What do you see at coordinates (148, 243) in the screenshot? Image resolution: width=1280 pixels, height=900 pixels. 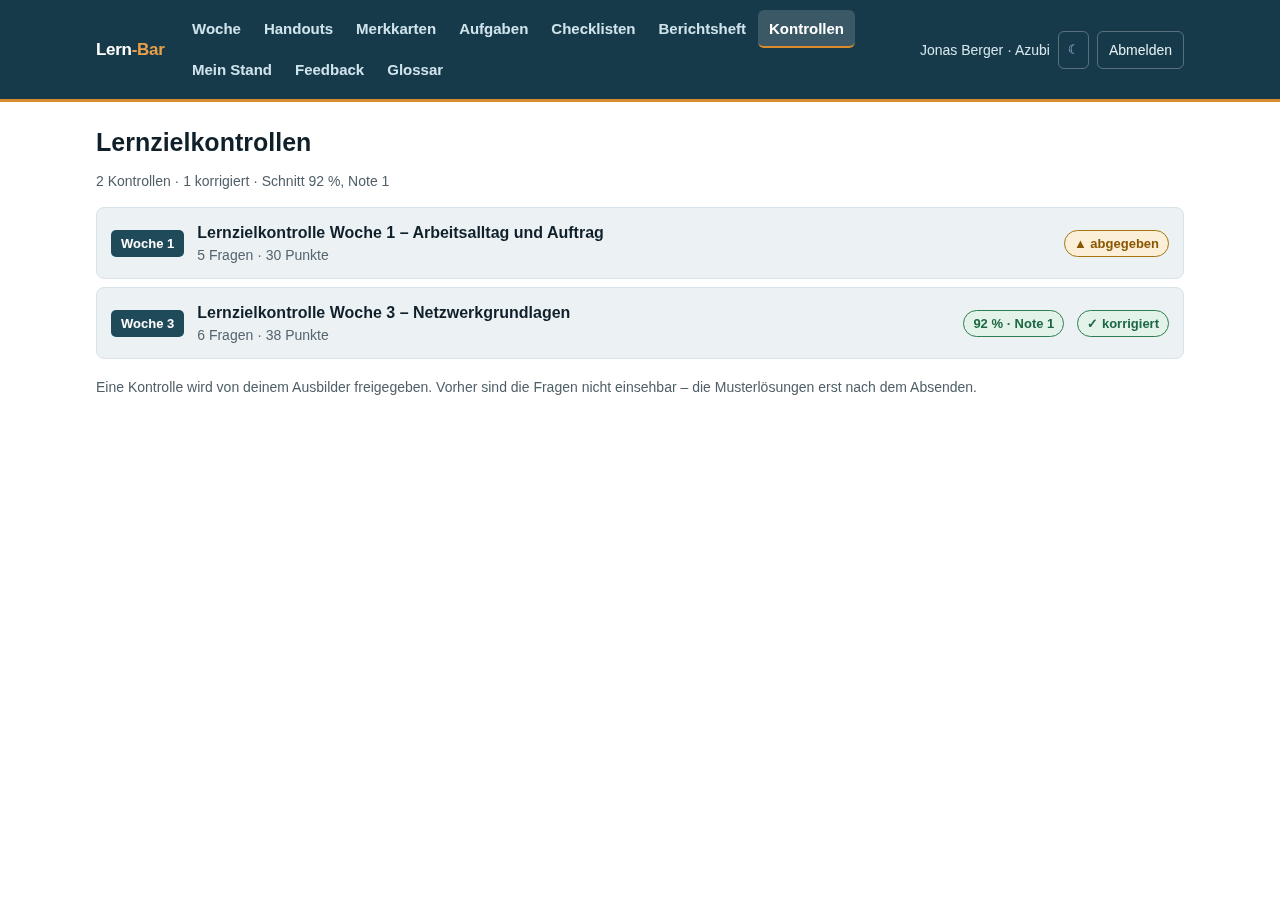 I see `week-badge: Woche 1` at bounding box center [148, 243].